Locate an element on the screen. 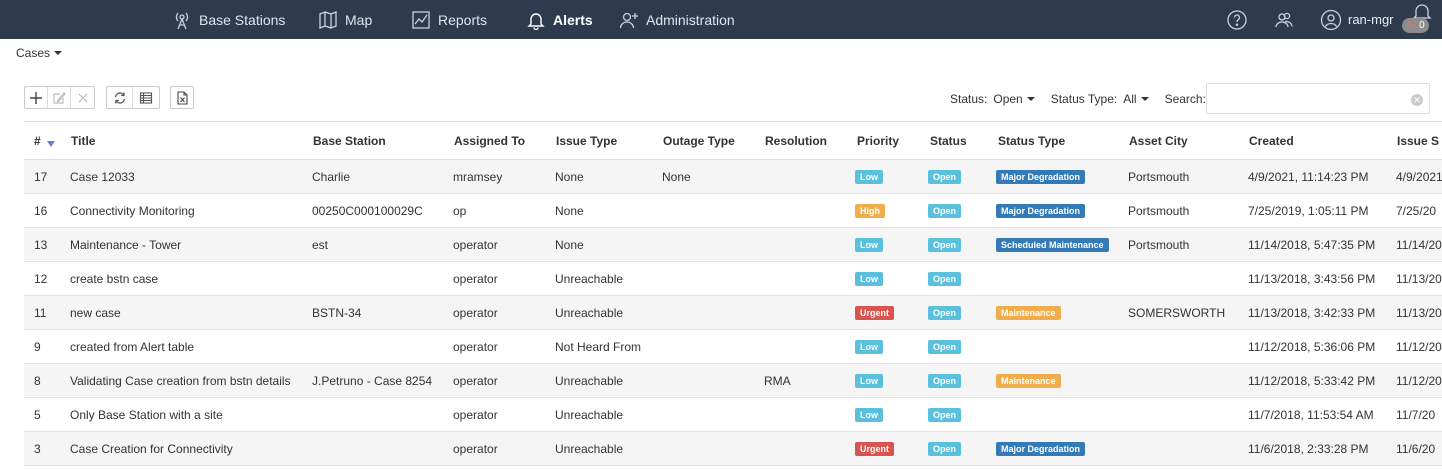  edit-case-button is located at coordinates (59, 97).